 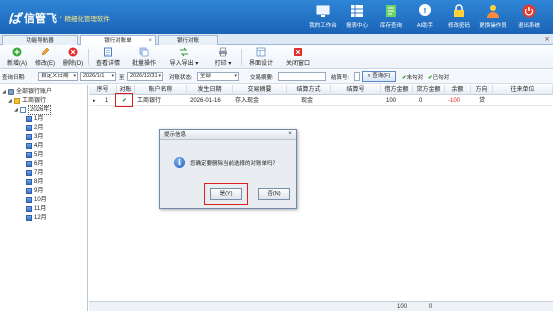 What do you see at coordinates (425, 18) in the screenshot?
I see `ai-assistant-button: ! AI助手` at bounding box center [425, 18].